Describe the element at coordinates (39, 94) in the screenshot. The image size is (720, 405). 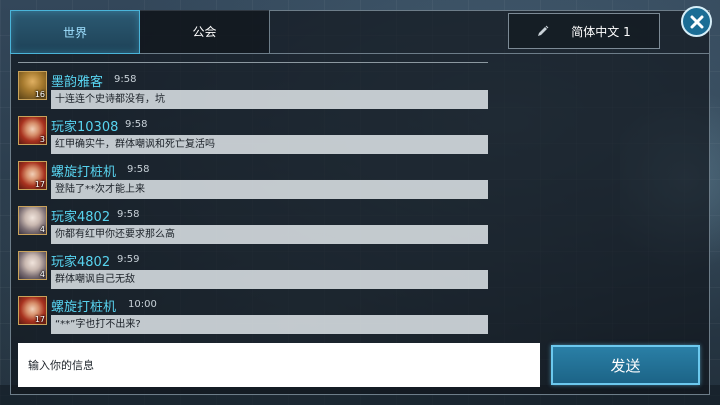
I see `player-level: 16` at that location.